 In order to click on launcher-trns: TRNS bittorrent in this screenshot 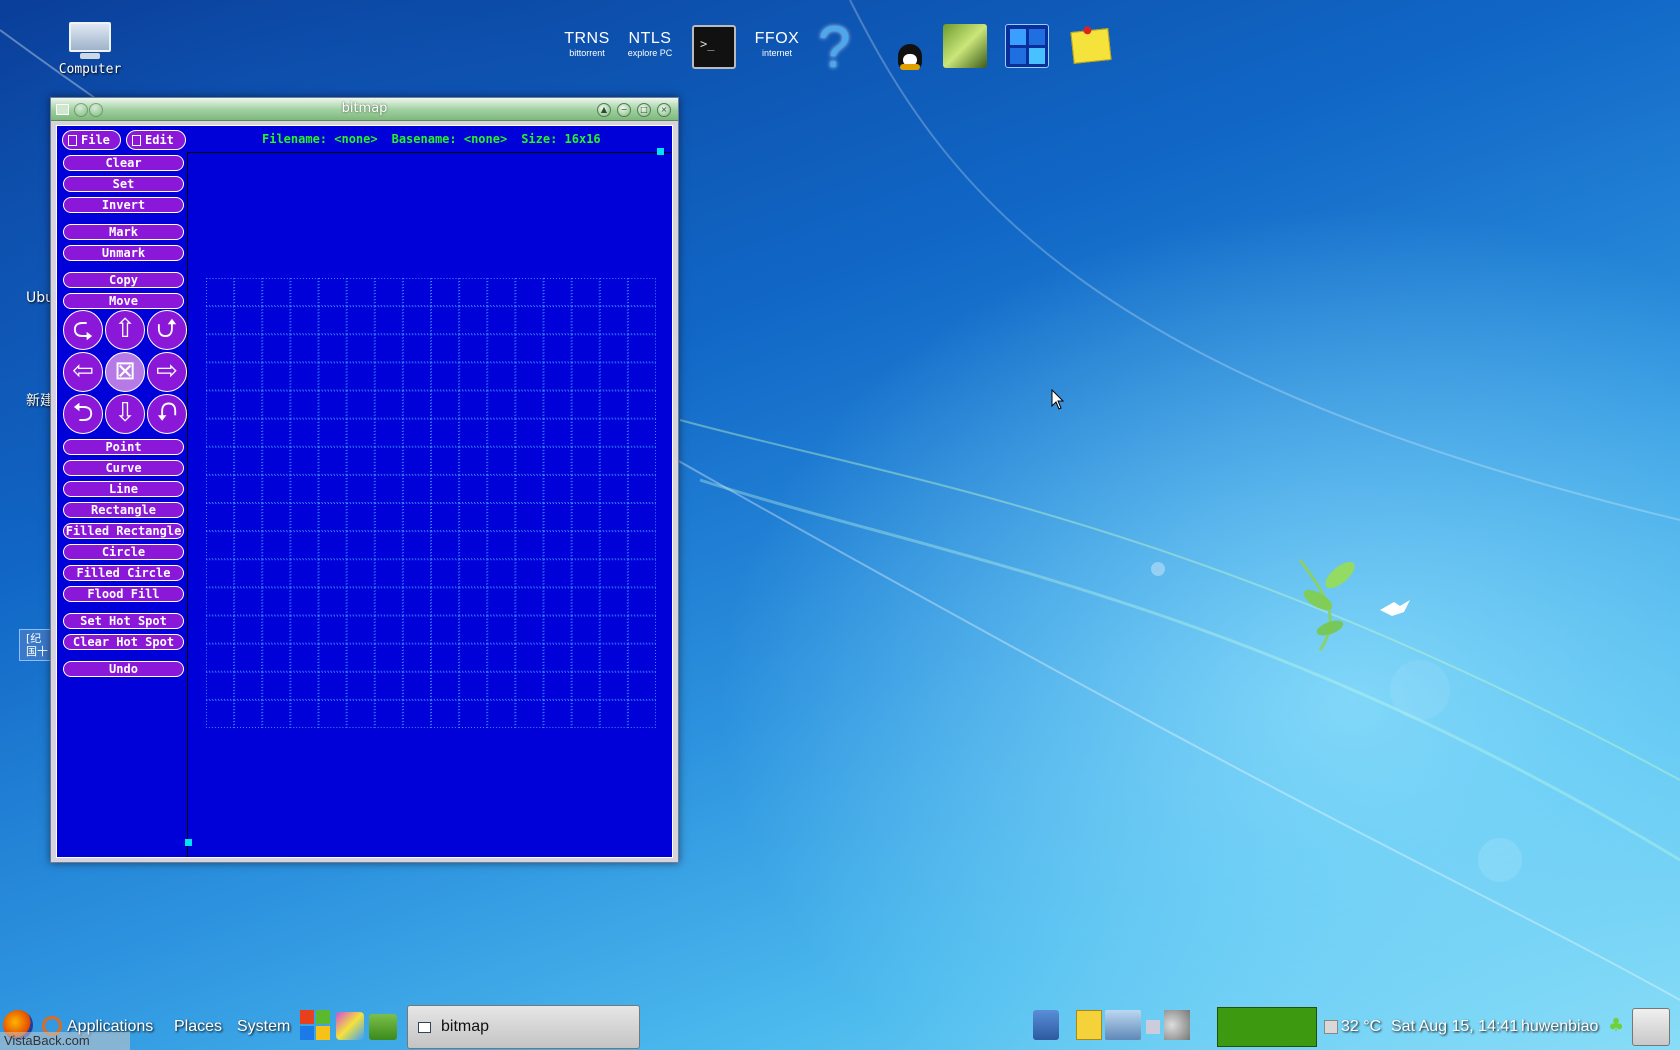, I will do `click(587, 44)`.